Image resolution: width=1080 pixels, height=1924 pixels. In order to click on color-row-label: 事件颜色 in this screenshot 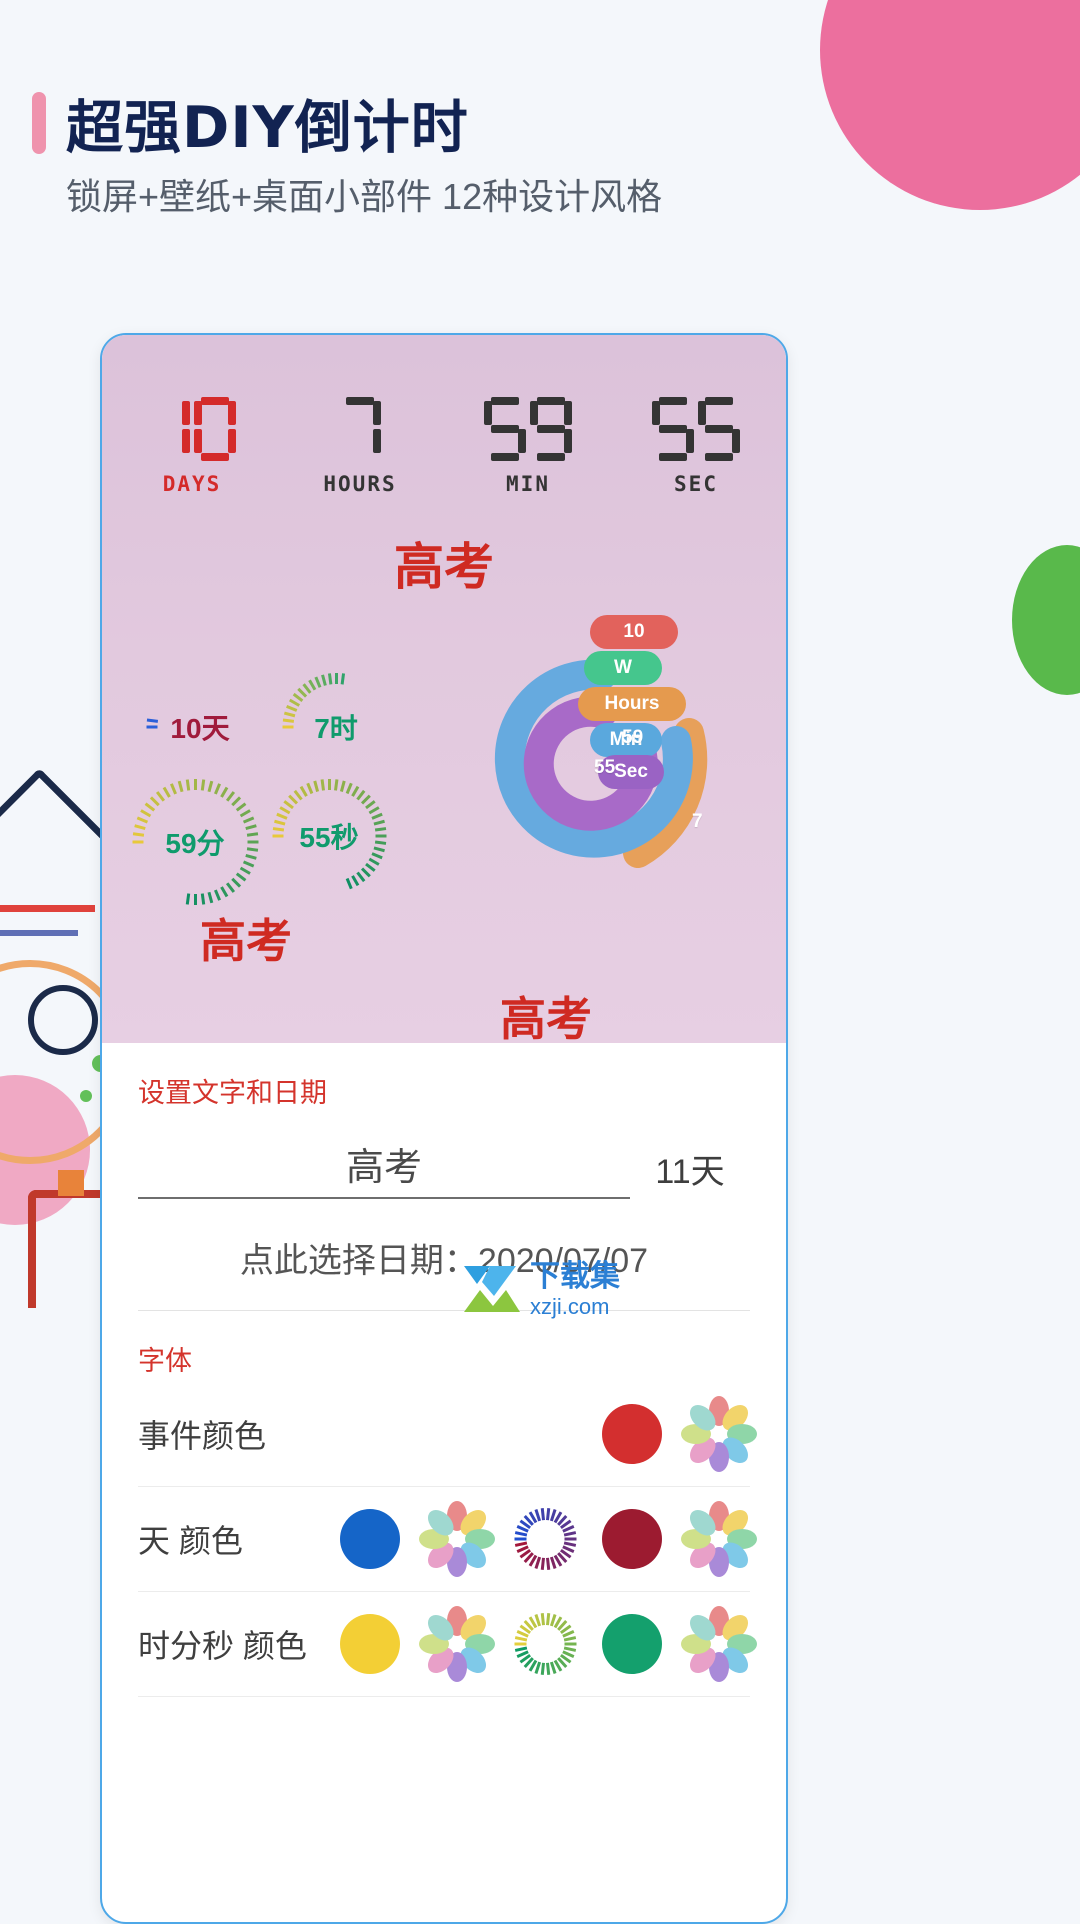, I will do `click(202, 1436)`.